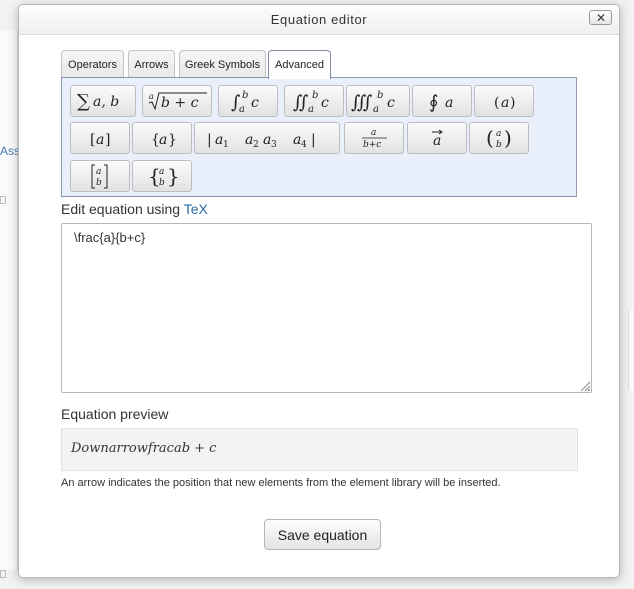 The image size is (634, 589). I want to click on contour-integral-button: ∮ a, so click(442, 101).